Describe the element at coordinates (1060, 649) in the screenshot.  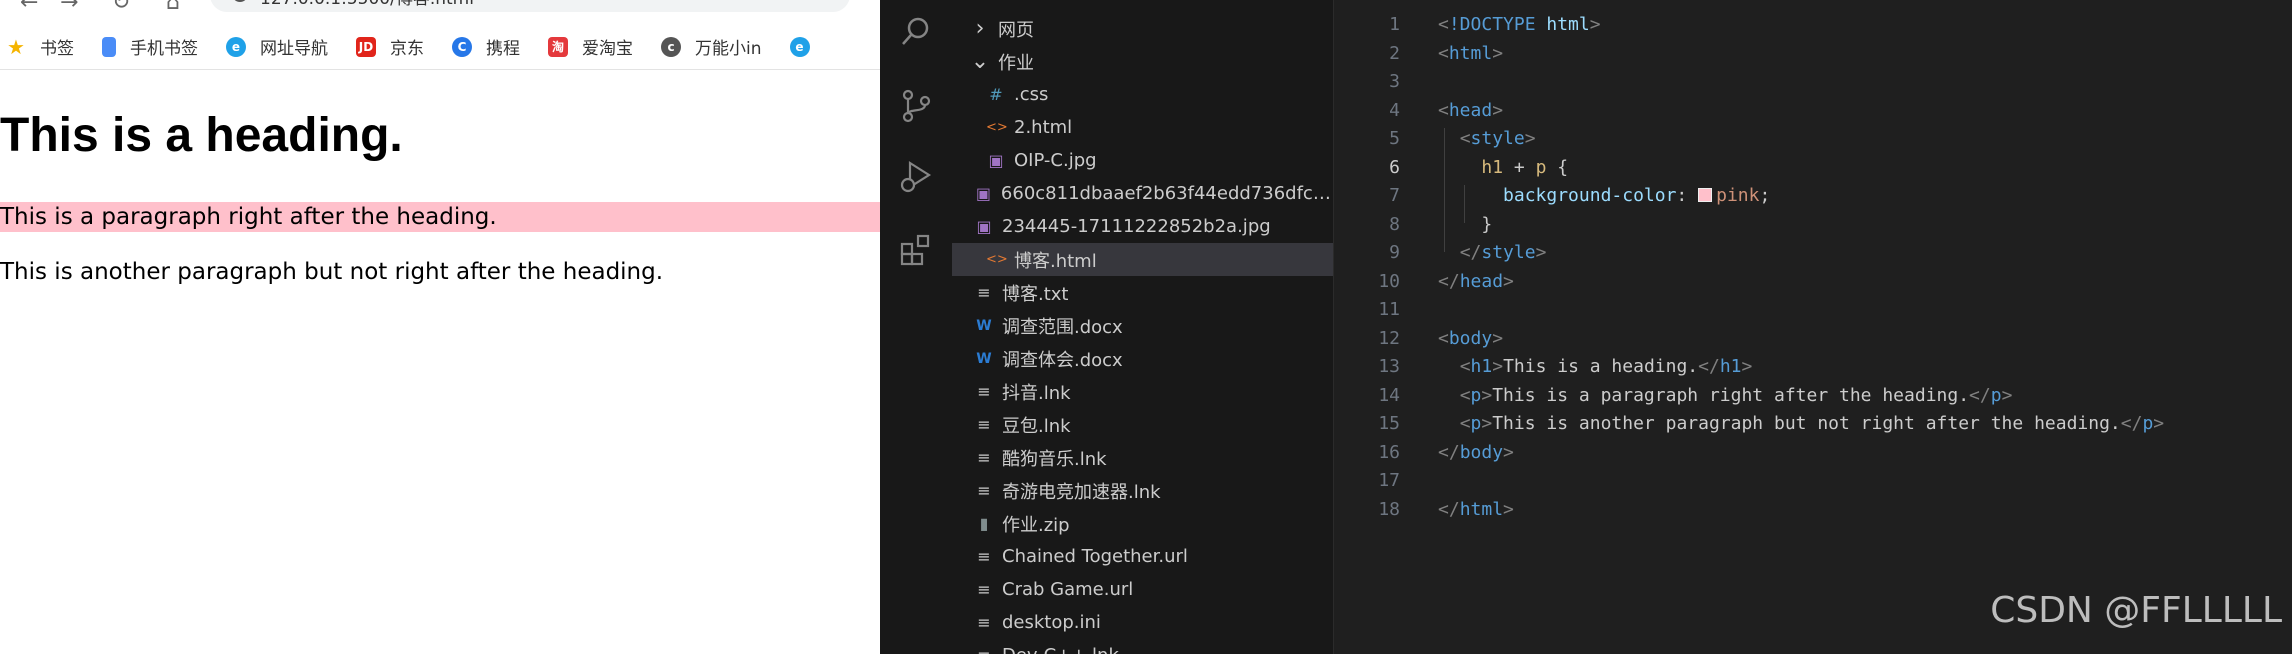
I see `explorer-item-label: Dev-C++.lnk` at that location.